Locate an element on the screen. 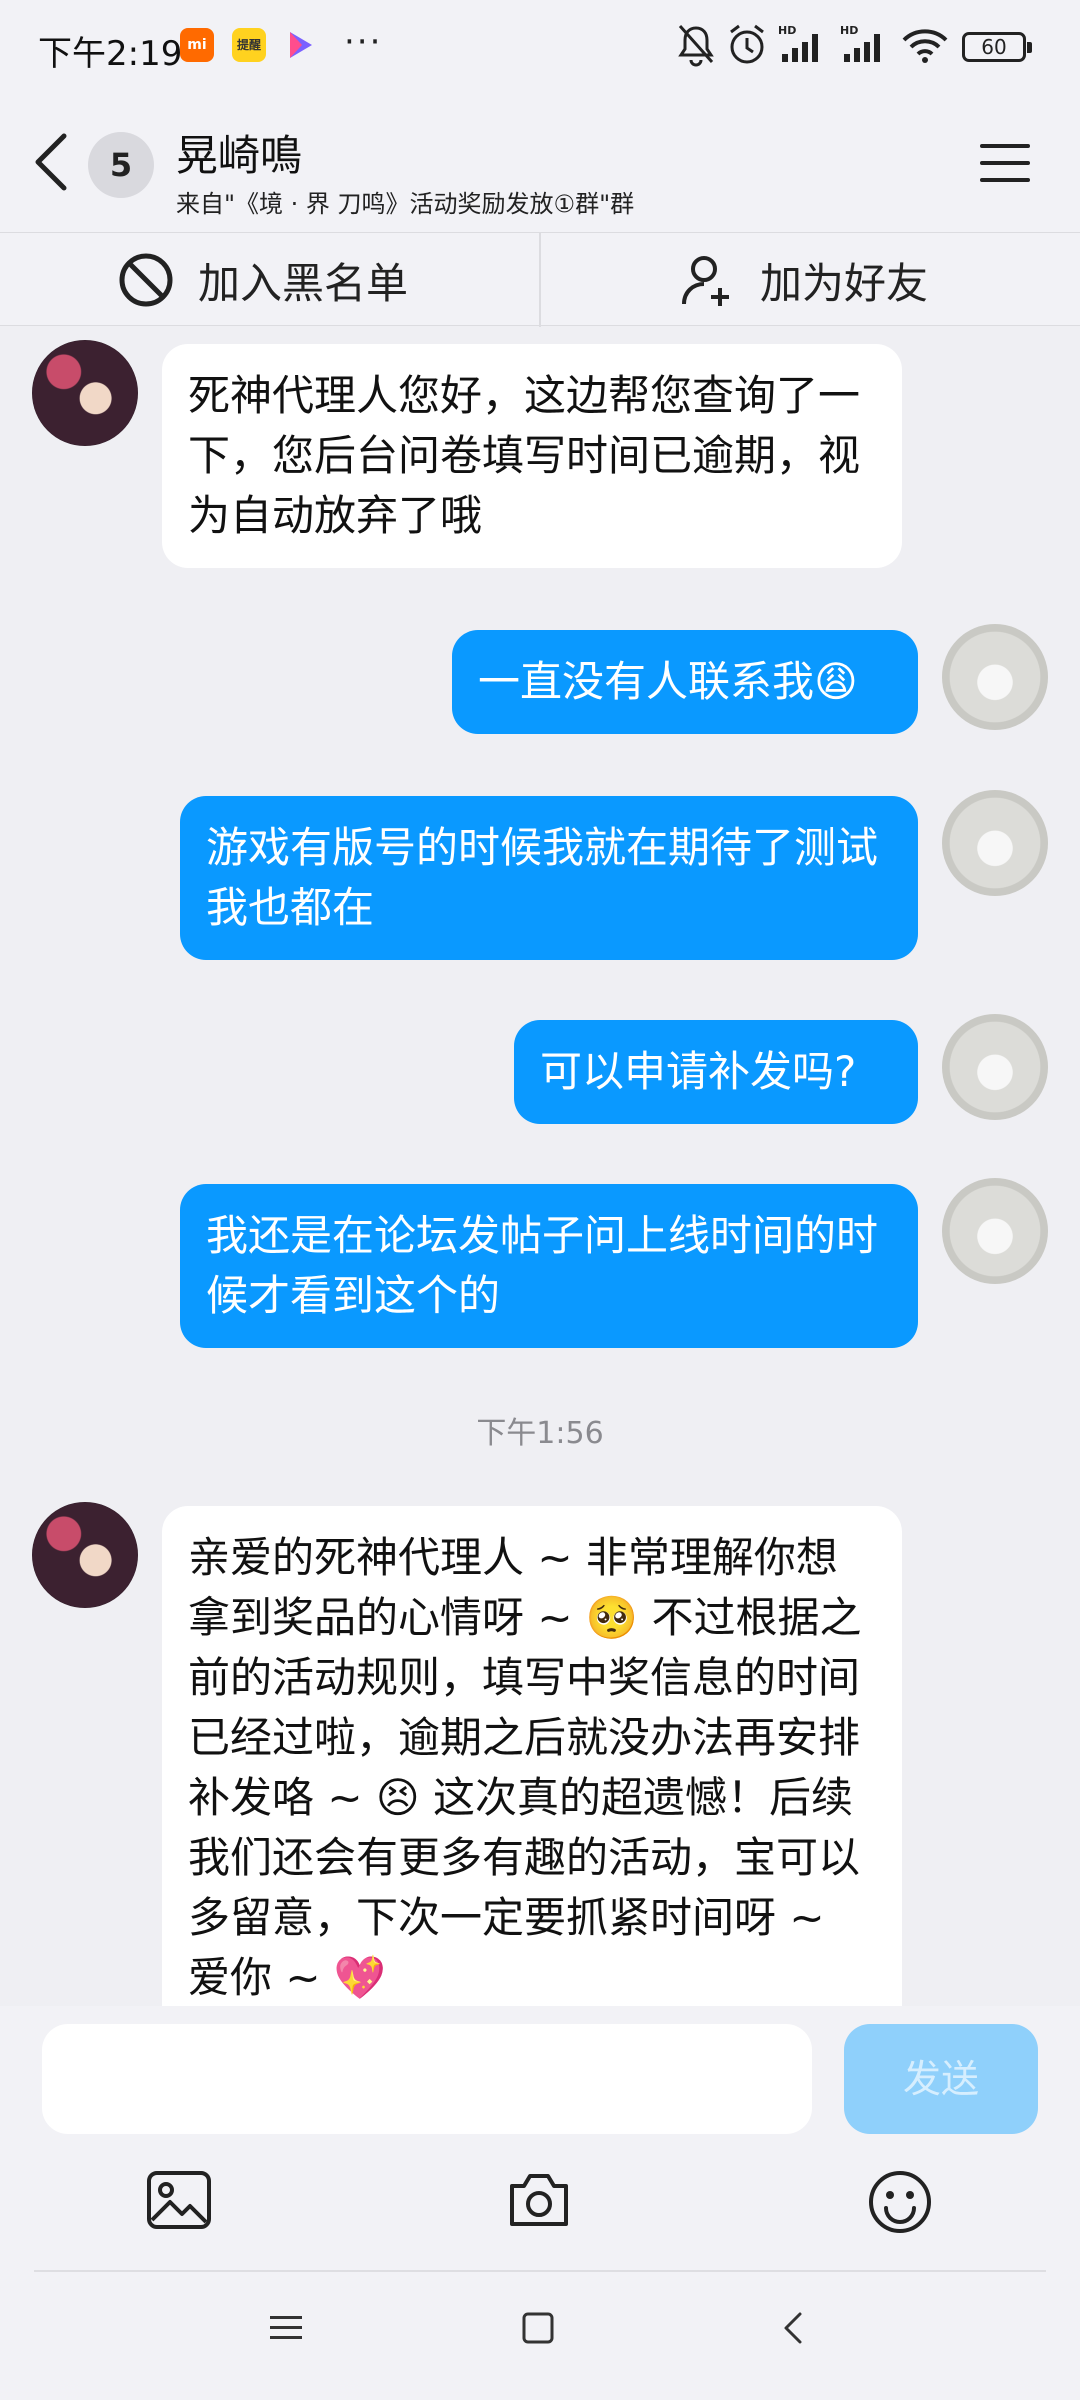 Image resolution: width=1080 pixels, height=2400 pixels. add-friend-label: 加为好友 is located at coordinates (844, 283).